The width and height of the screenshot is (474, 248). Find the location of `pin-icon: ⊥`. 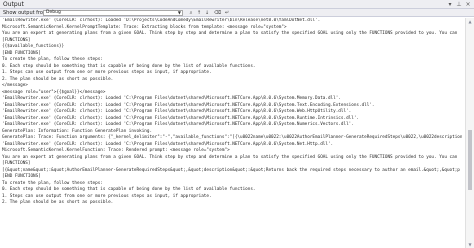

pin-icon: ⊥ is located at coordinates (459, 4).